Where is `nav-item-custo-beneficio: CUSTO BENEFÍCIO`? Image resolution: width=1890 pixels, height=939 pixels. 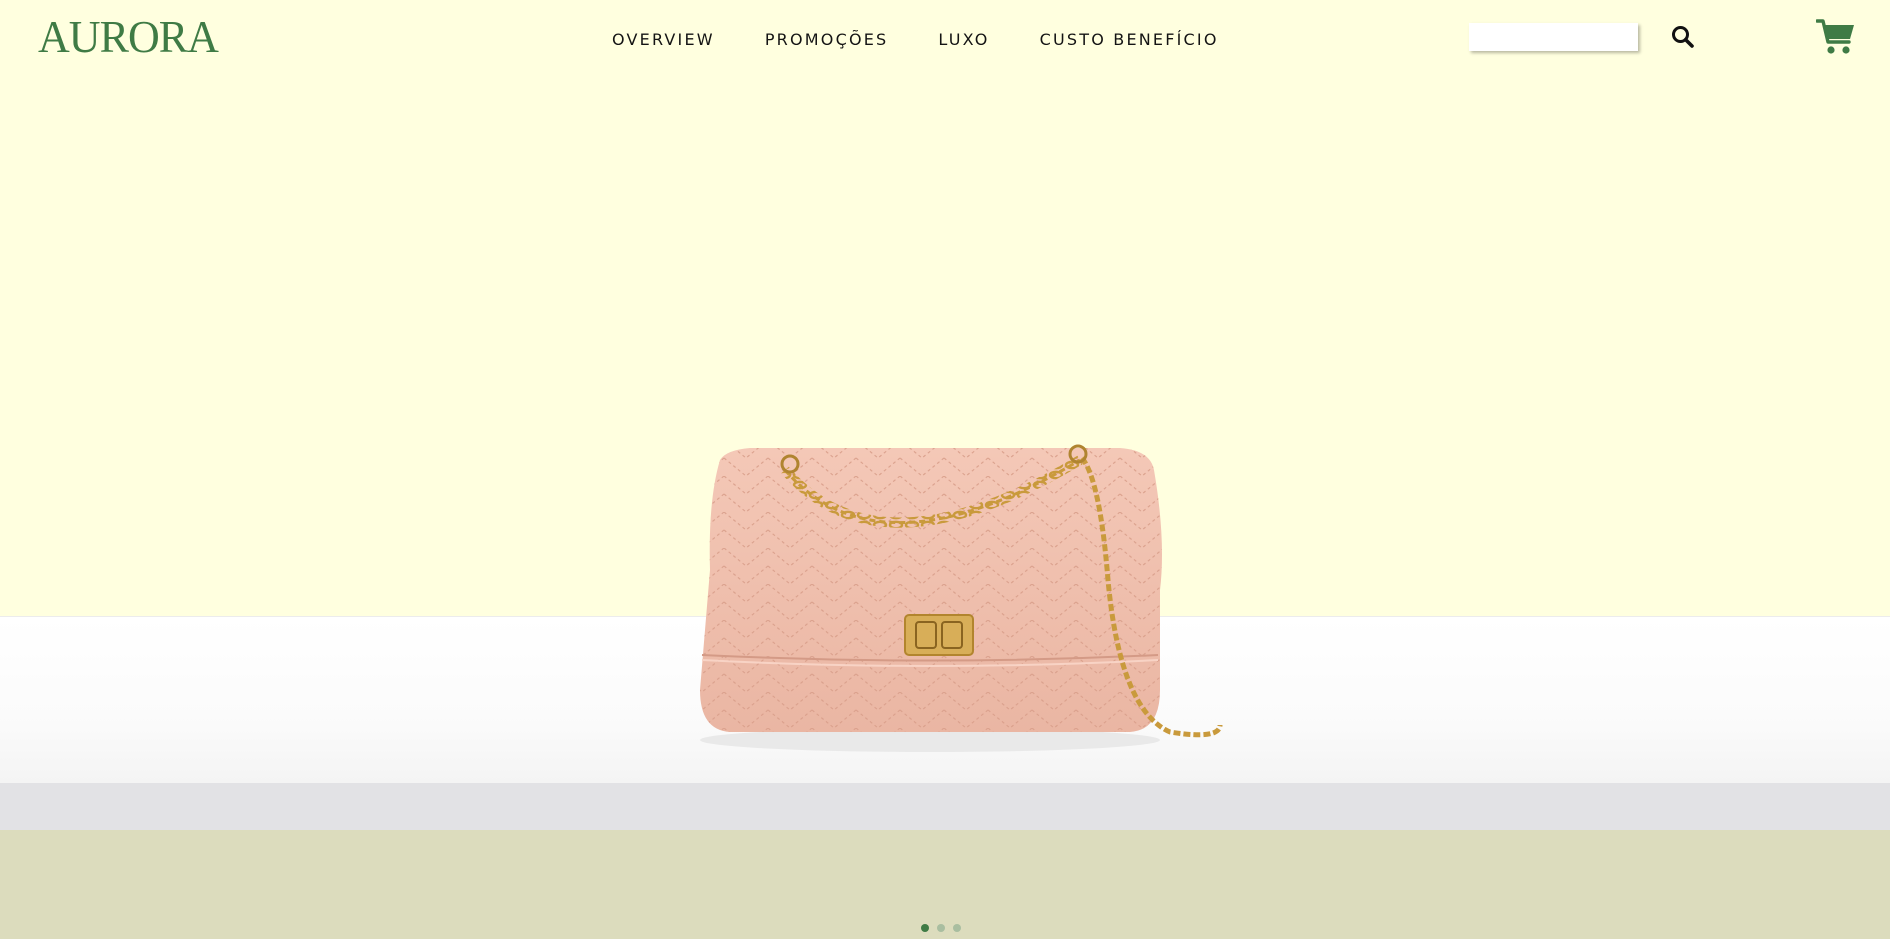
nav-item-custo-beneficio: CUSTO BENEFÍCIO is located at coordinates (1129, 39).